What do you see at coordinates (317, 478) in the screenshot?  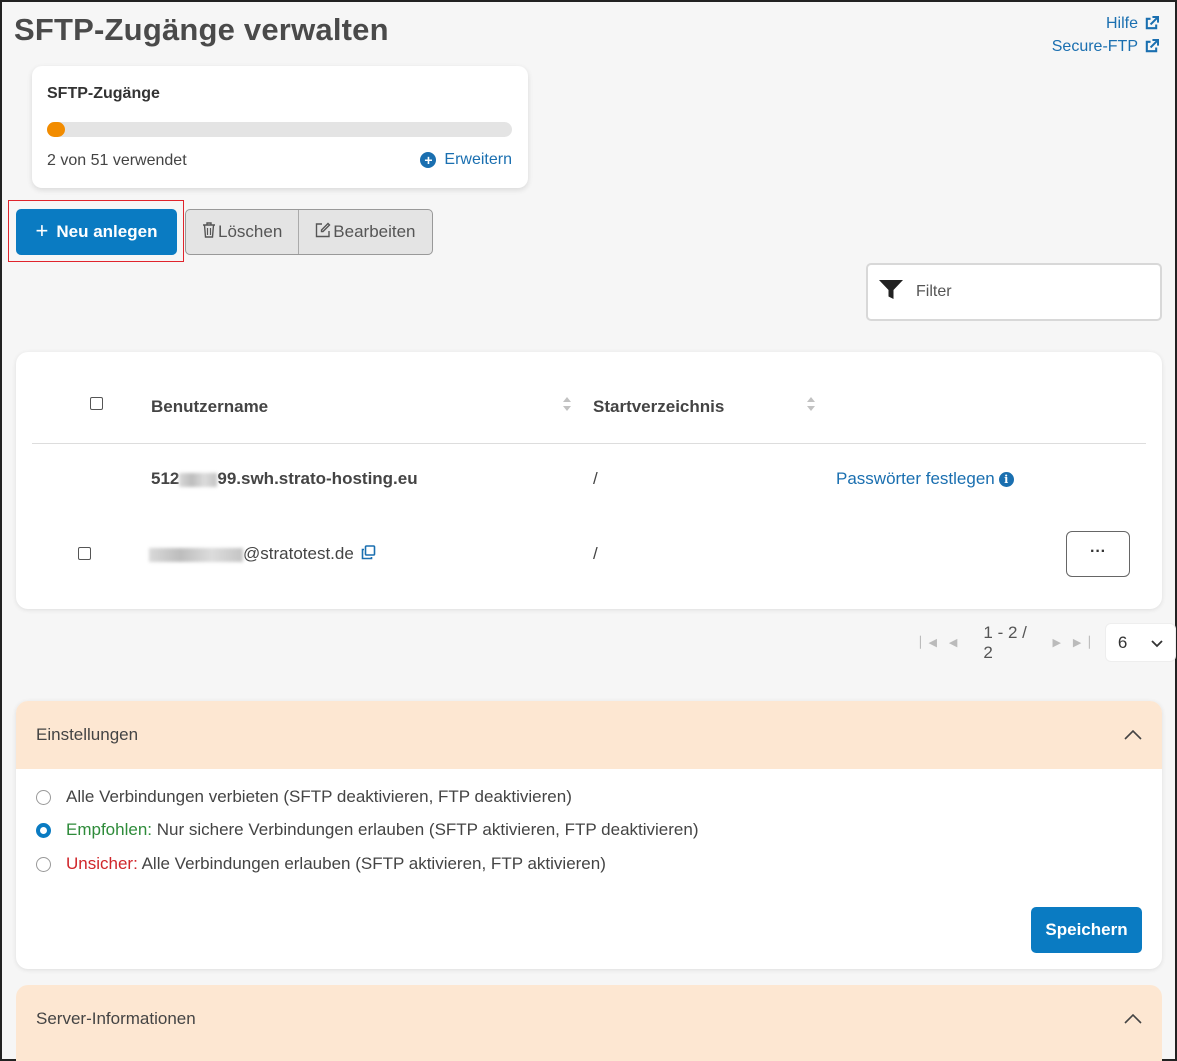 I see `username-suffix: 99.swh.strato-hosting.eu` at bounding box center [317, 478].